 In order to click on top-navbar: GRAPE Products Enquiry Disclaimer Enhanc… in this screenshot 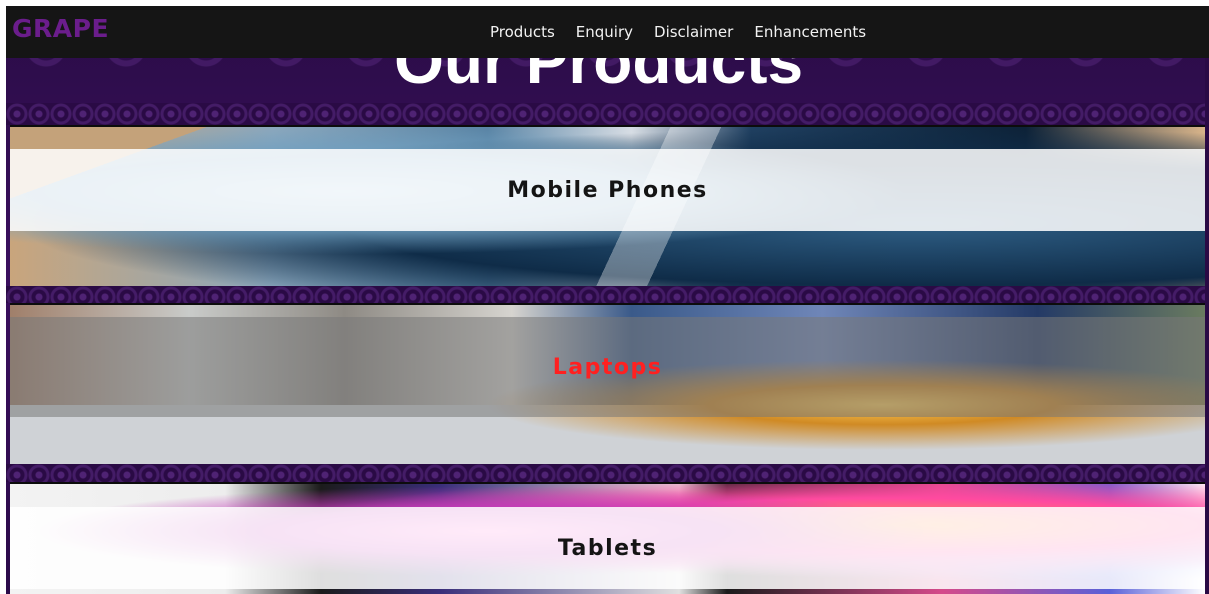, I will do `click(607, 32)`.